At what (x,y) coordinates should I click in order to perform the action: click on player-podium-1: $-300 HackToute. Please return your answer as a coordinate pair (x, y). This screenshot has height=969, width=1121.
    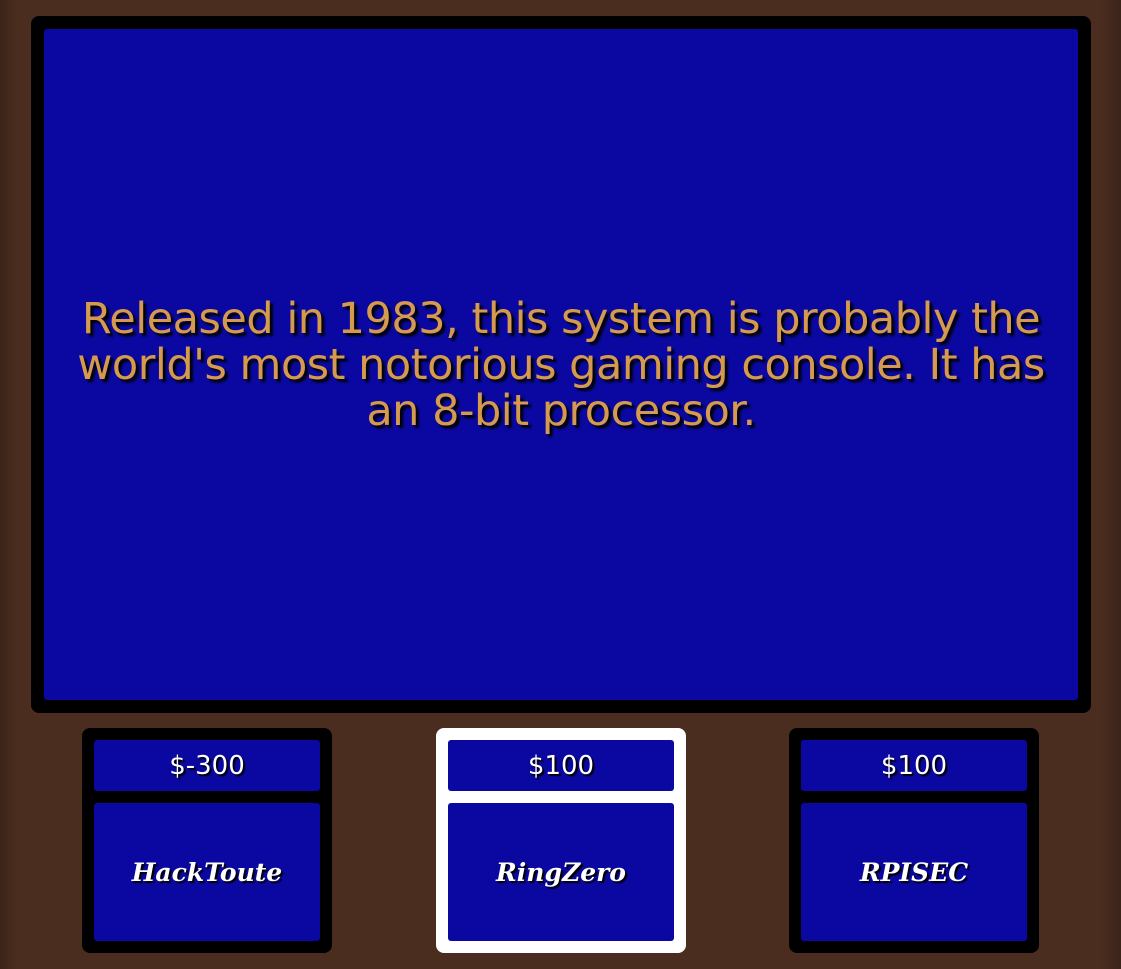
    Looking at the image, I should click on (207, 840).